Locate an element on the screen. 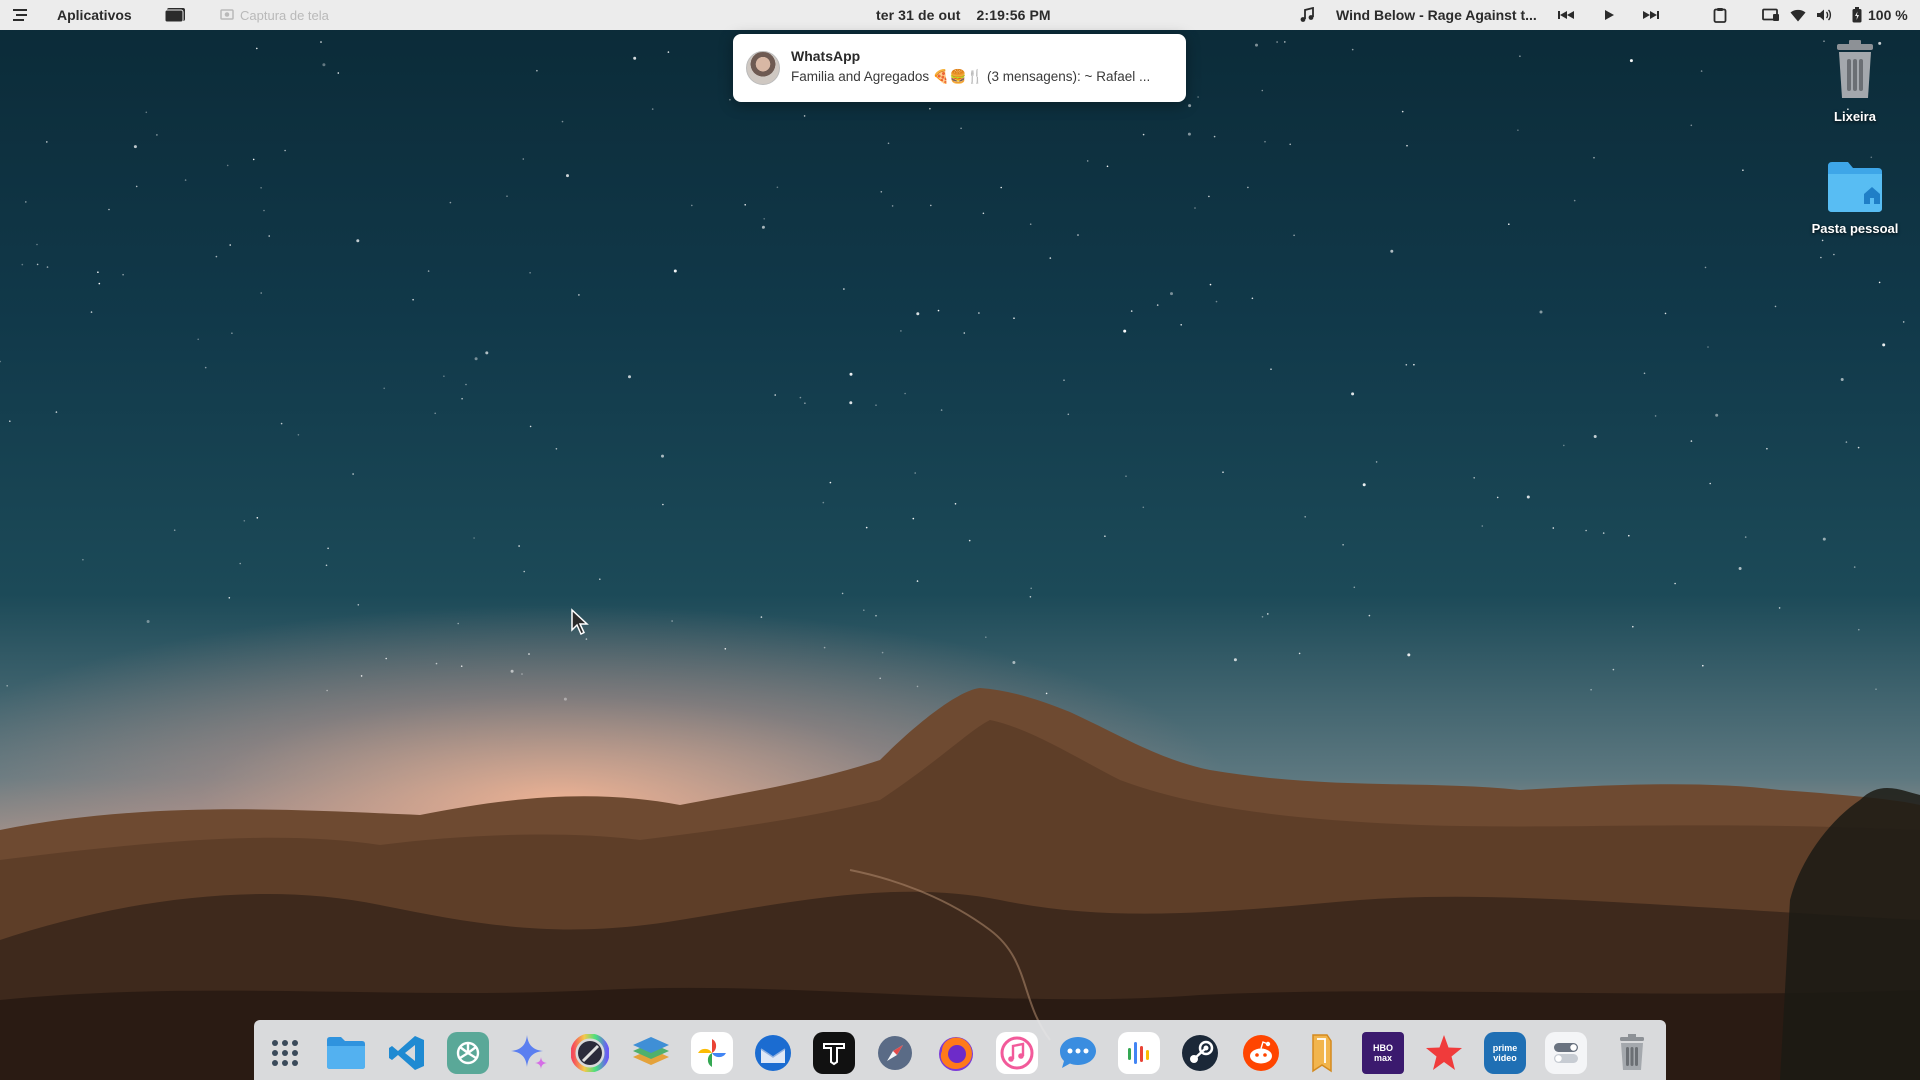 Image resolution: width=1920 pixels, height=1080 pixels. toggle-settings-icon is located at coordinates (1566, 1053).